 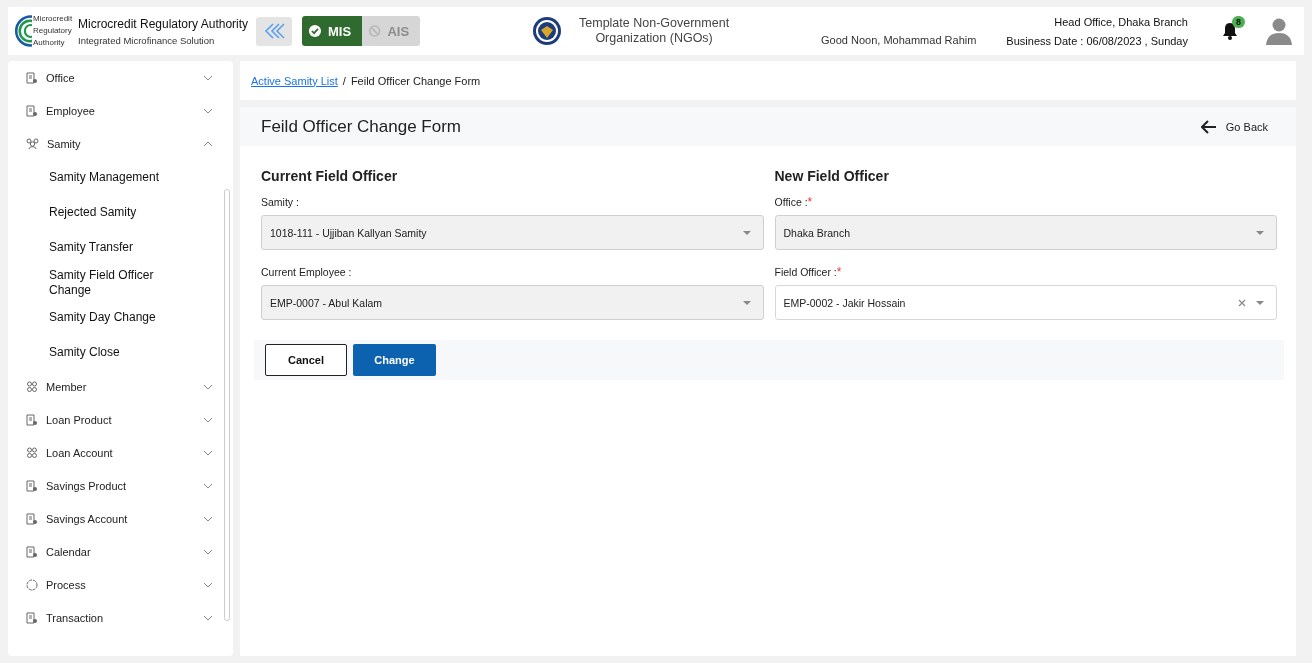 What do you see at coordinates (129, 247) in the screenshot?
I see `sidebar-subitem: Samity Transfer` at bounding box center [129, 247].